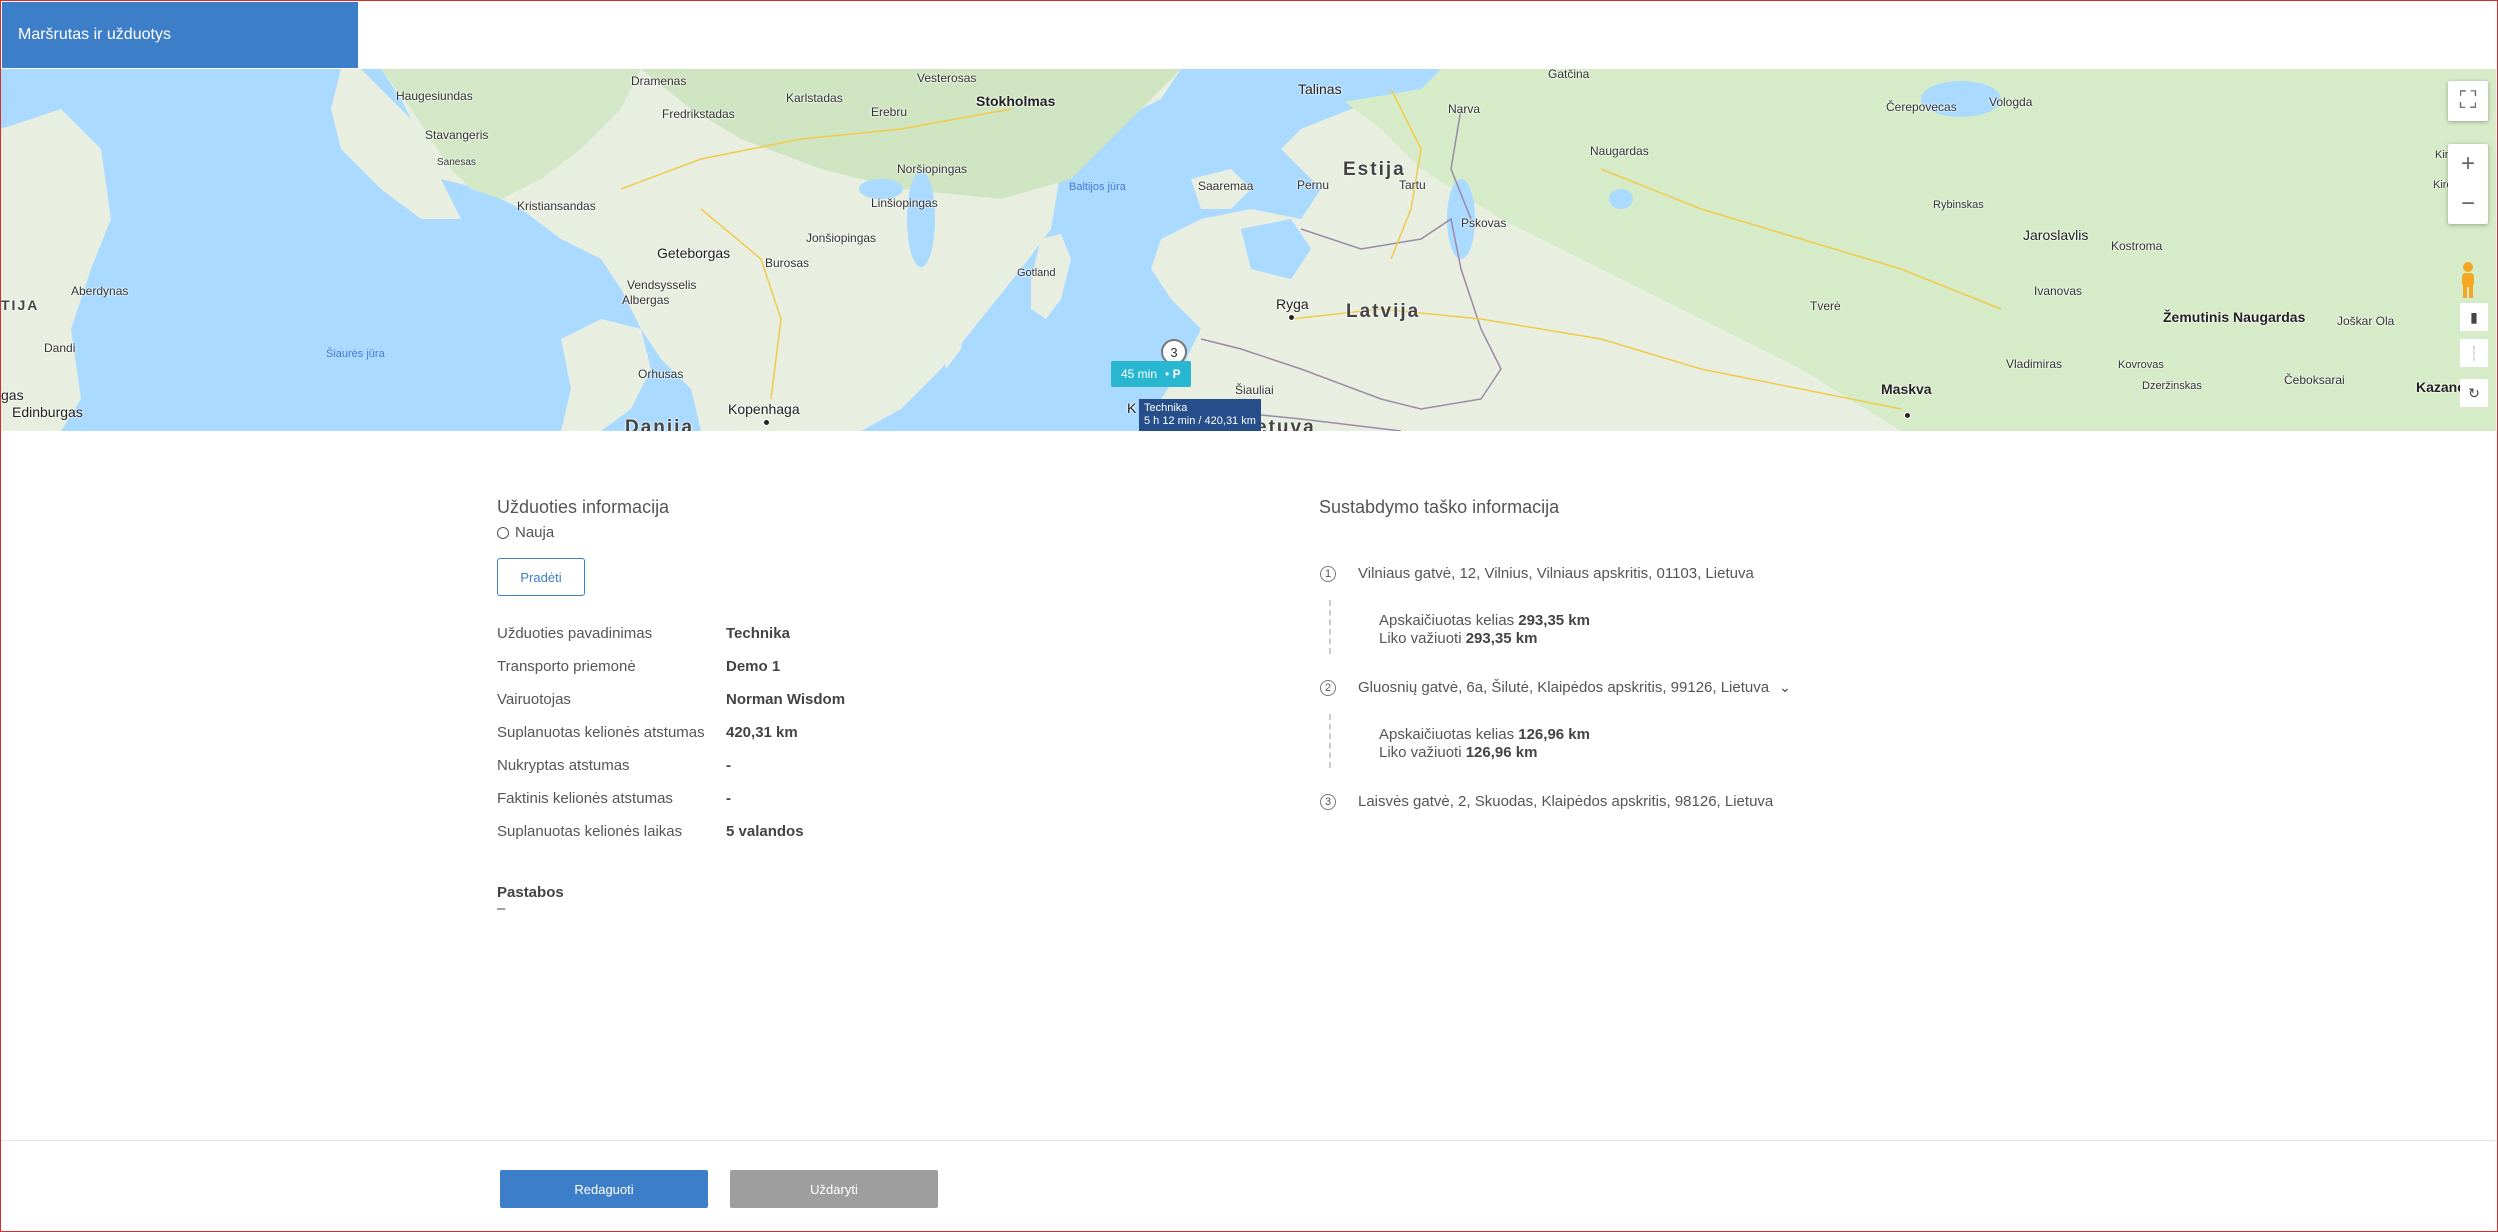  Describe the element at coordinates (762, 732) in the screenshot. I see `info-value: 420,31 km` at that location.